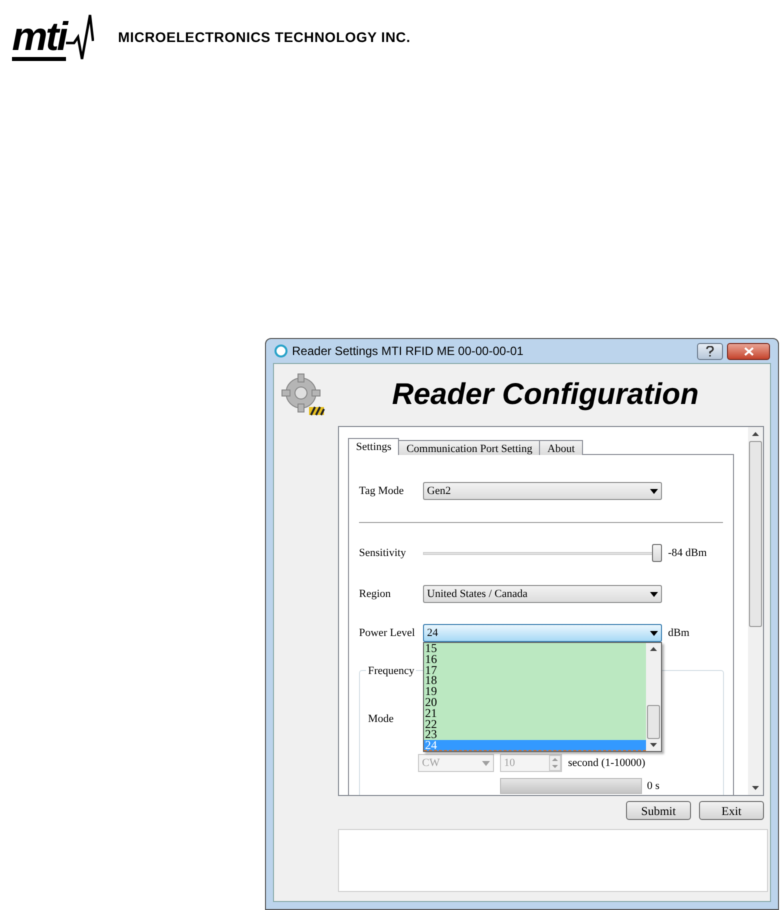 The height and width of the screenshot is (910, 783). I want to click on slider-thumb, so click(657, 553).